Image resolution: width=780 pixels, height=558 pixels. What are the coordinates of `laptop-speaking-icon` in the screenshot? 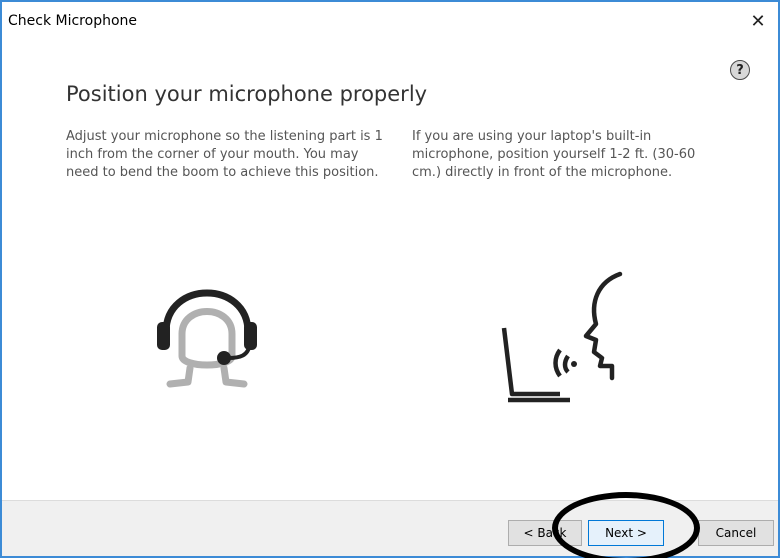 It's located at (562, 337).